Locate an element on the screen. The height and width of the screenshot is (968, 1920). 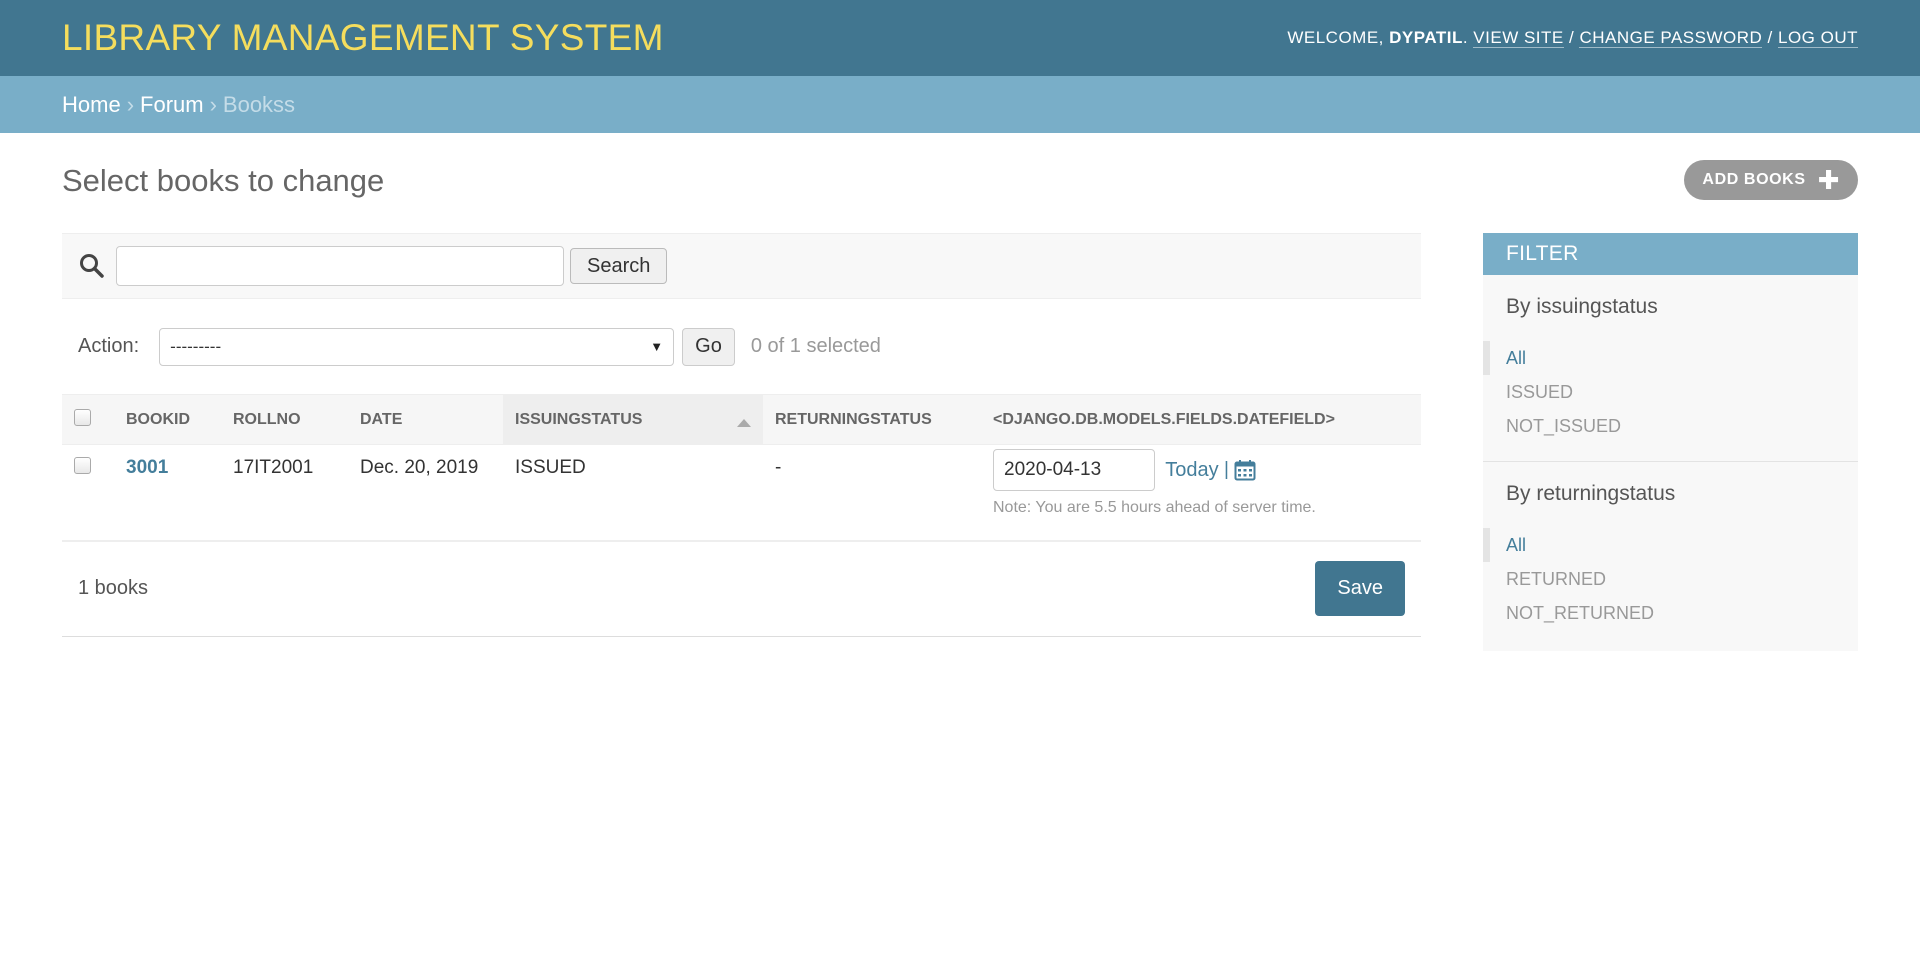
go-button: Go is located at coordinates (708, 346).